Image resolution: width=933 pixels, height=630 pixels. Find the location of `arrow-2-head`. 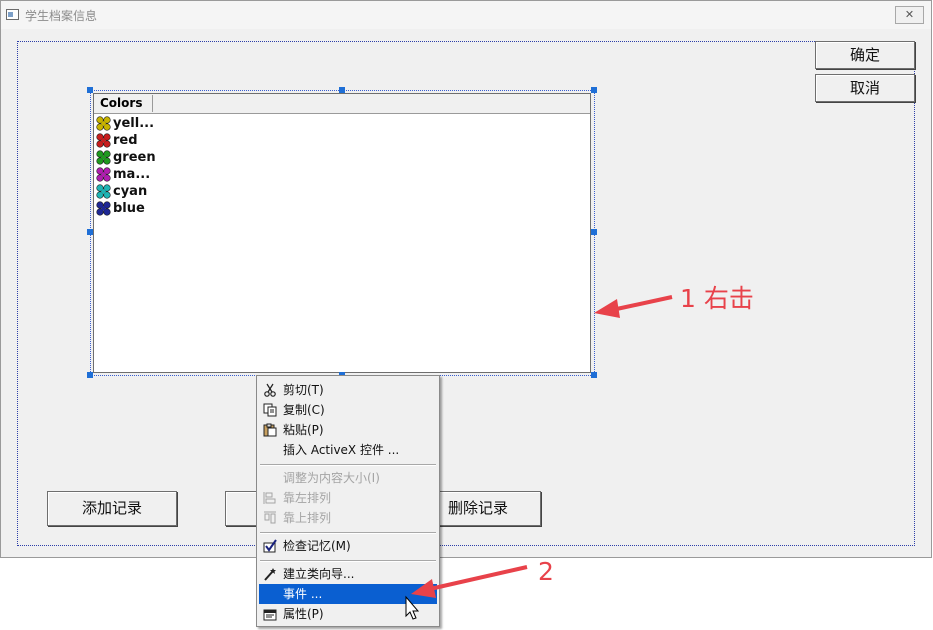

arrow-2-head is located at coordinates (423, 588).